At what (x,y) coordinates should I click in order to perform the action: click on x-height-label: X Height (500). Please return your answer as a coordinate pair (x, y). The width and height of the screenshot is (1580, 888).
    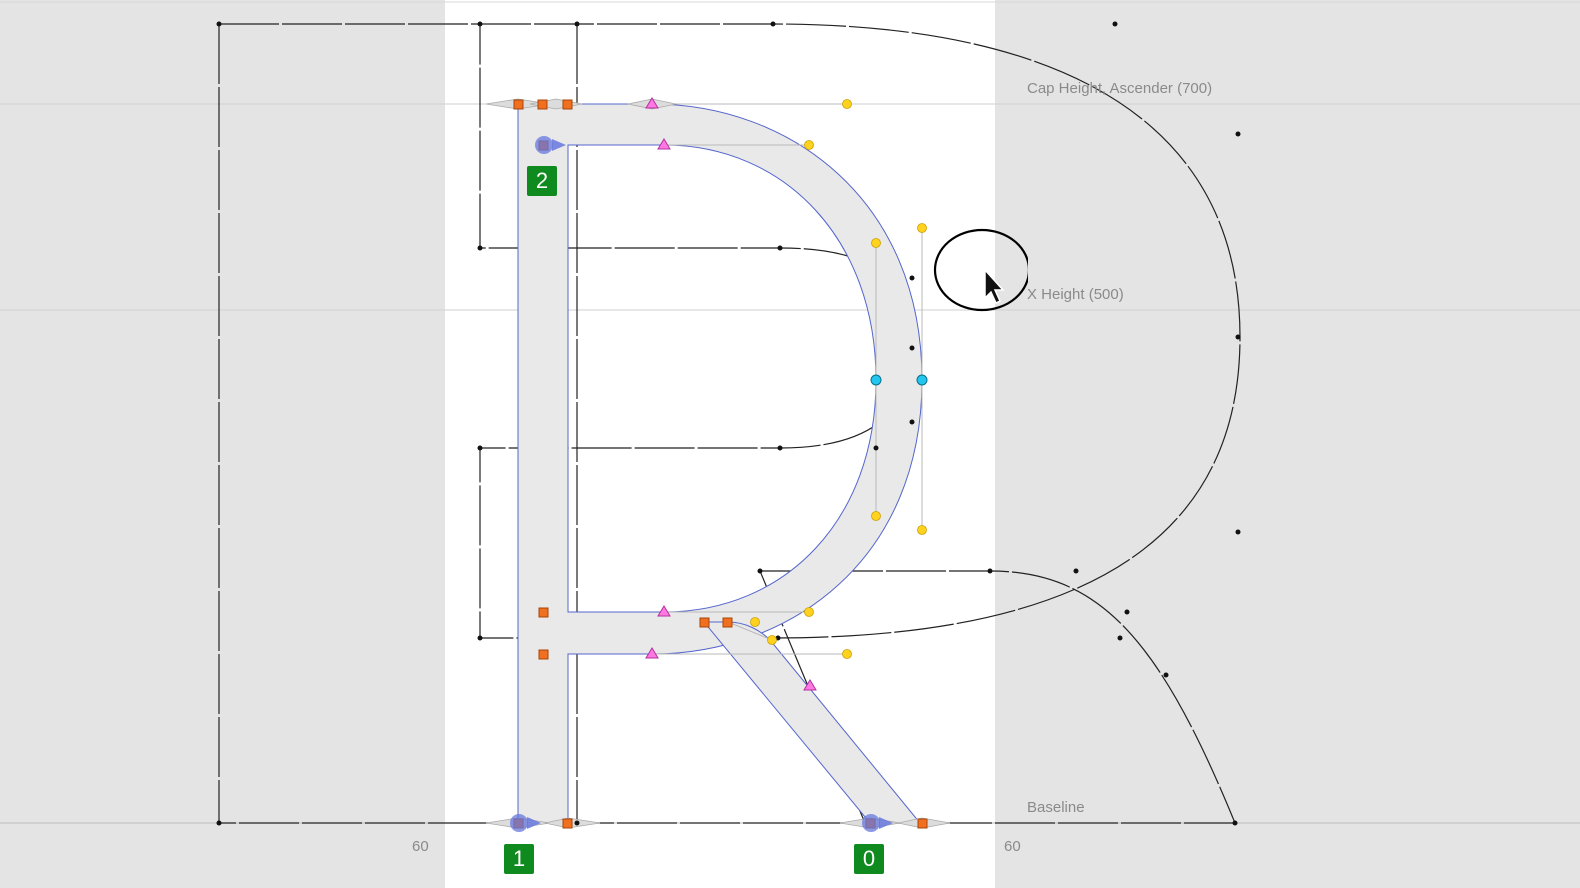
    Looking at the image, I should click on (1075, 294).